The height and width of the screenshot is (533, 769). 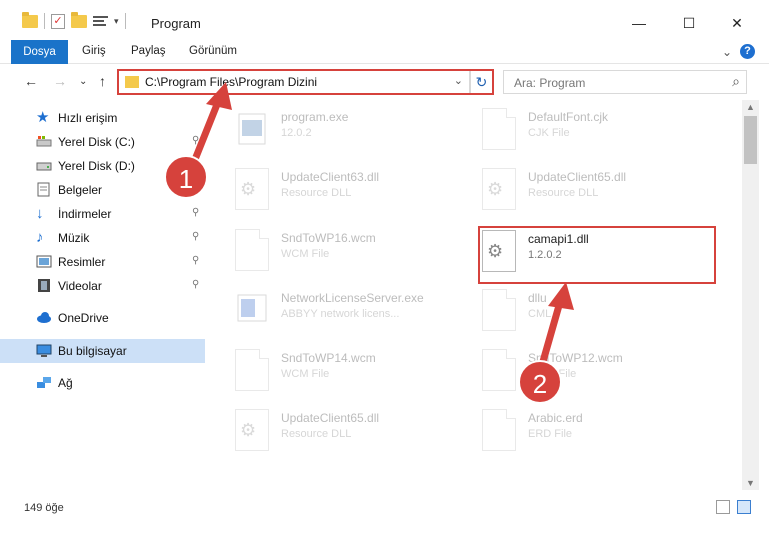 I want to click on download-icon: ↓, so click(x=40, y=213).